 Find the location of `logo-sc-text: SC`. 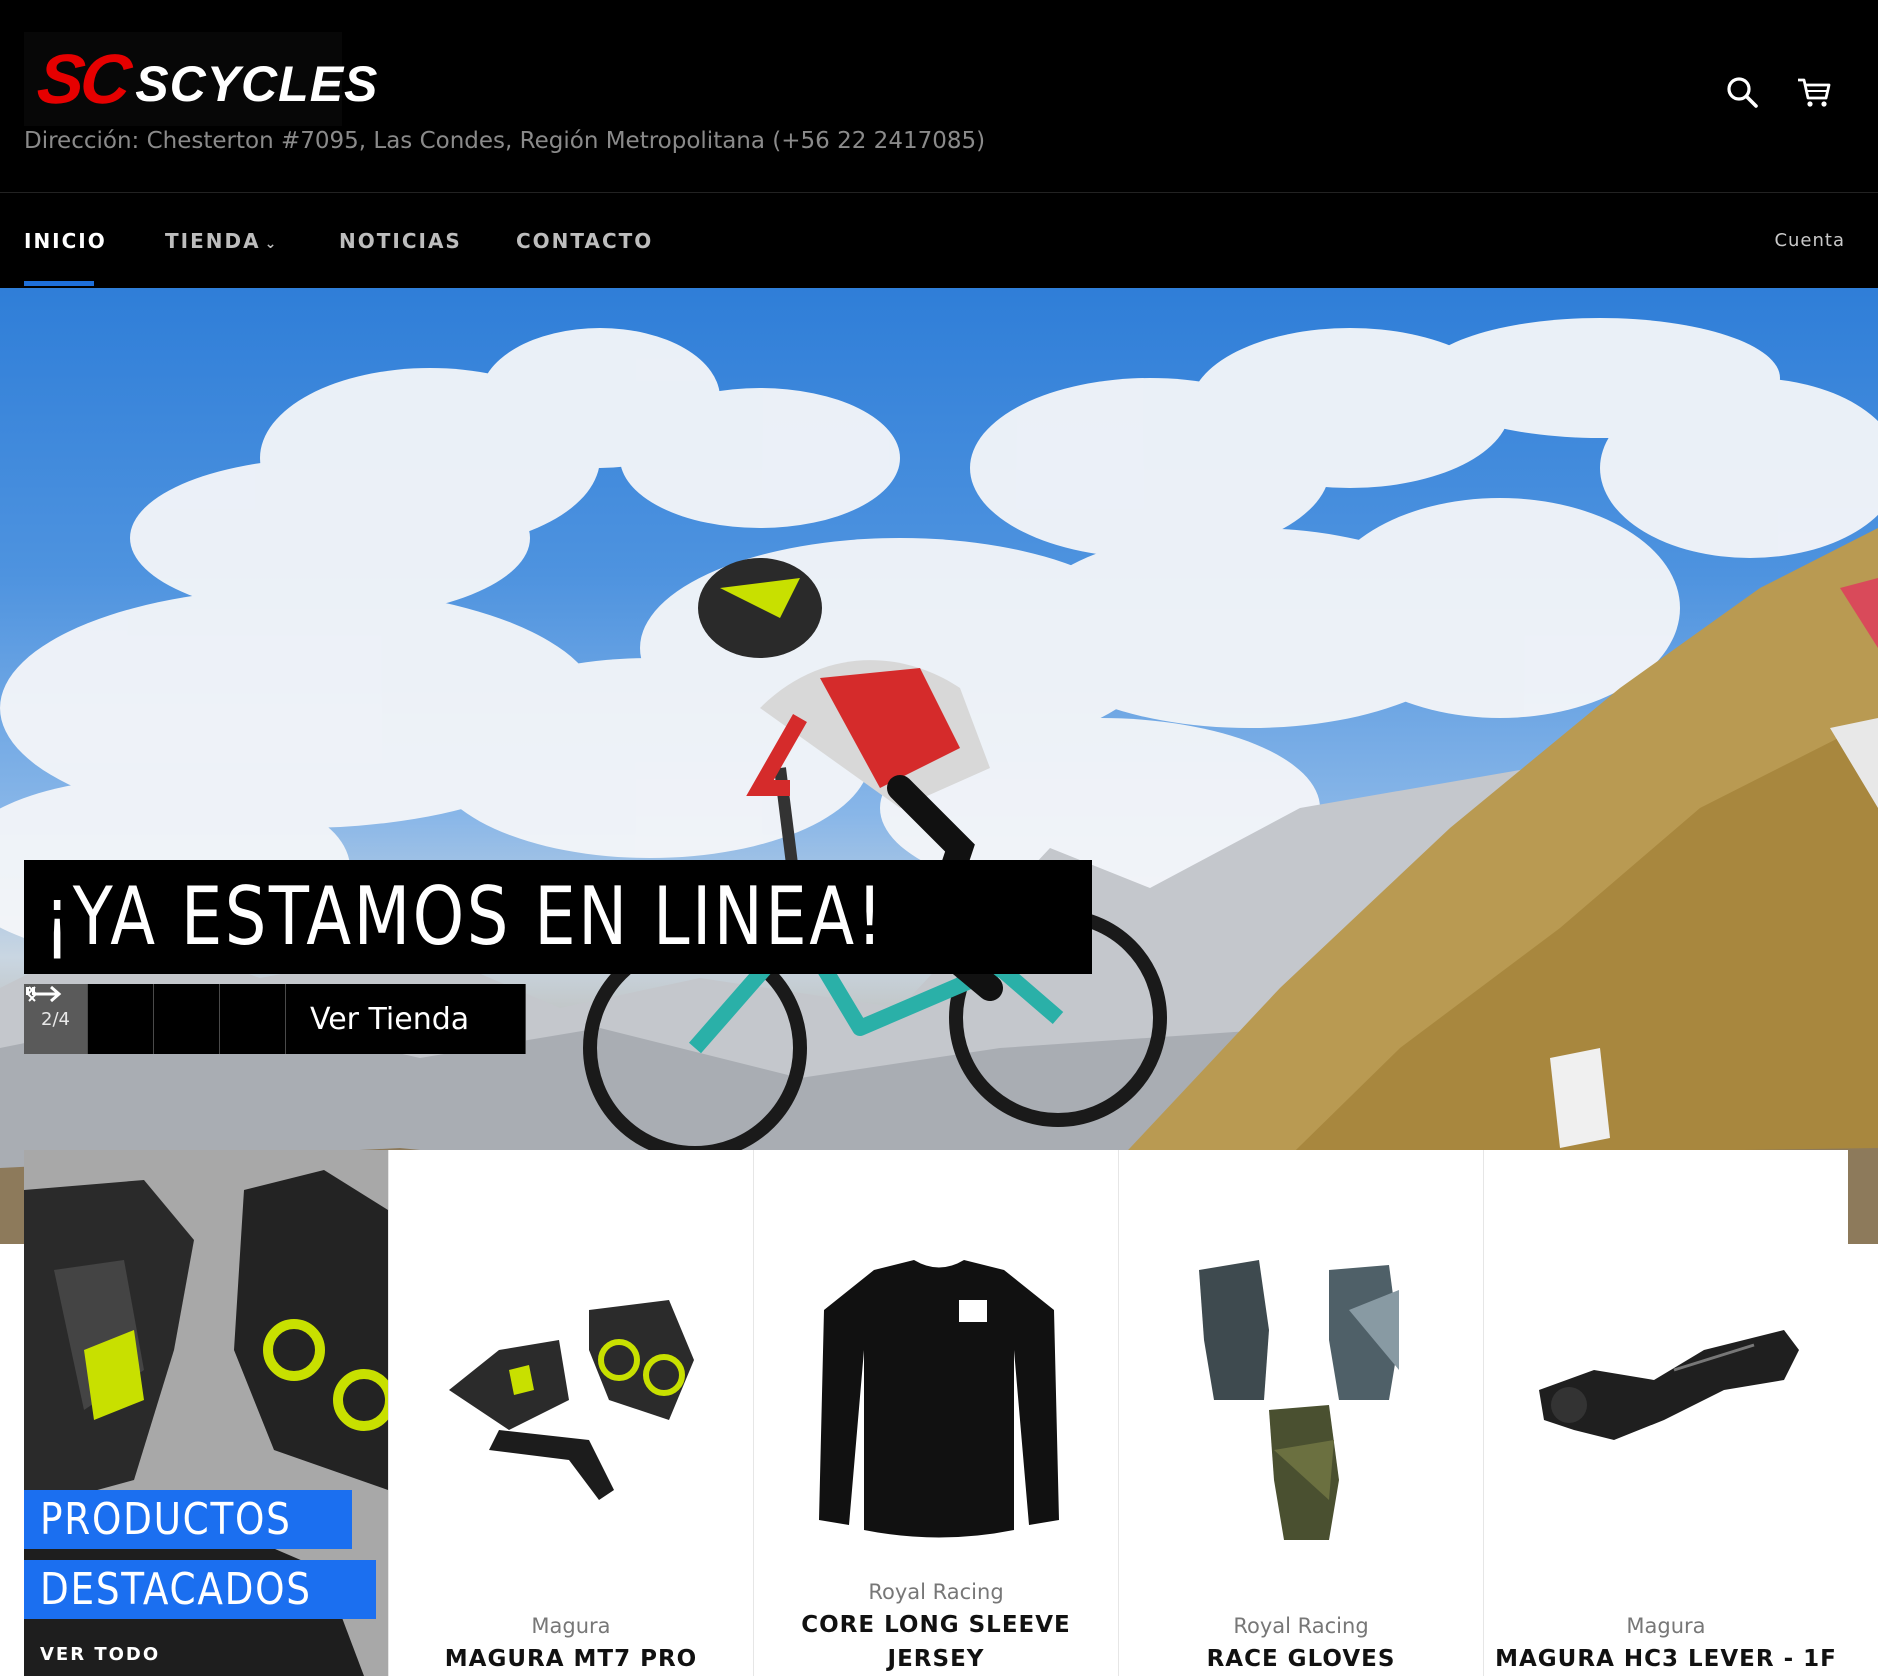

logo-sc-text: SC is located at coordinates (82, 79).